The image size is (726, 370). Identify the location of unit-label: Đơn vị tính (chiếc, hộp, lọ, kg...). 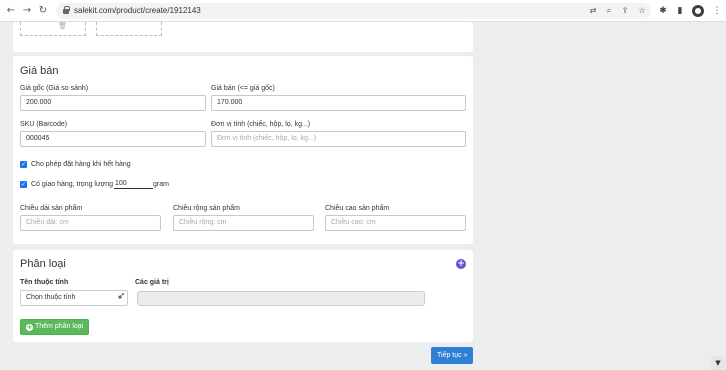
(261, 124).